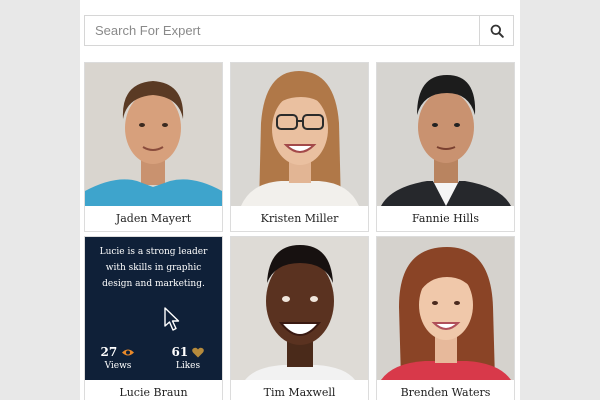 The width and height of the screenshot is (600, 400). What do you see at coordinates (198, 352) in the screenshot?
I see `heart-icon` at bounding box center [198, 352].